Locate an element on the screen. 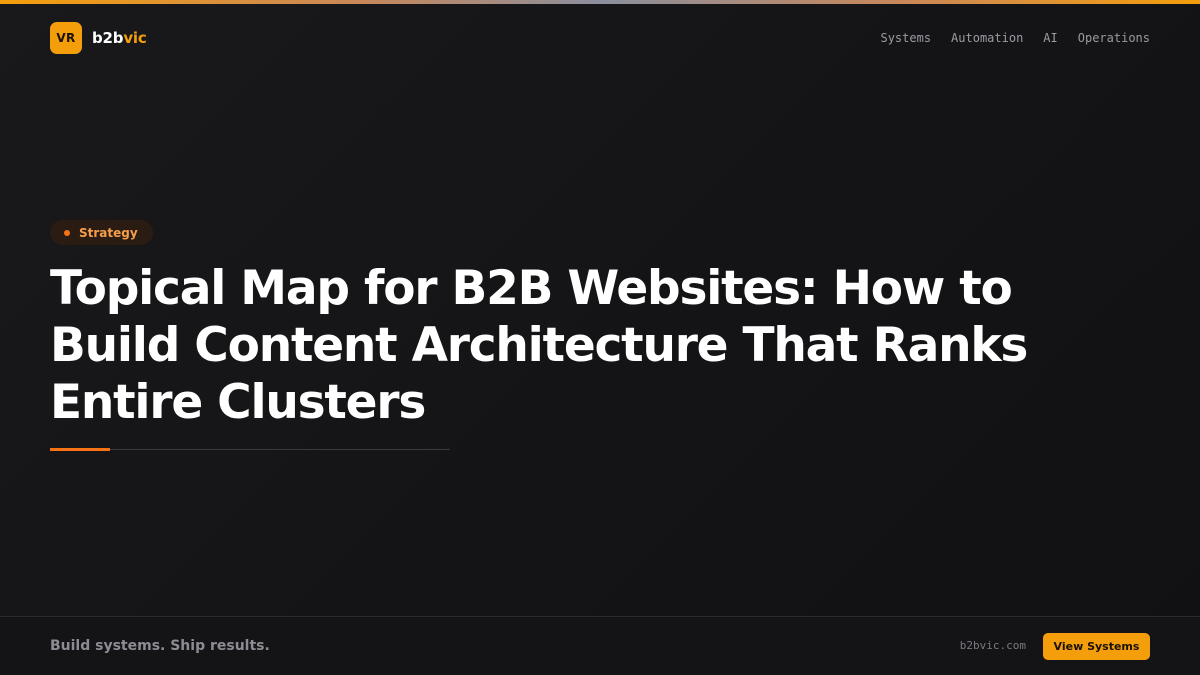 Image resolution: width=1200 pixels, height=675 pixels. nav-link-automation: Automation is located at coordinates (987, 38).